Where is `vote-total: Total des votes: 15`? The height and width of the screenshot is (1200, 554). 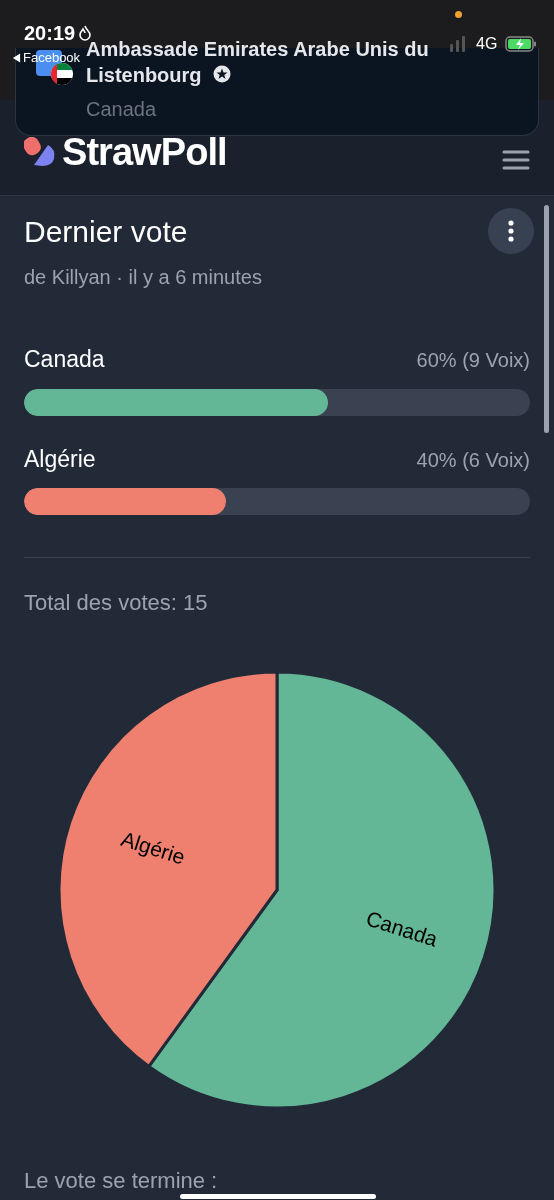
vote-total: Total des votes: 15 is located at coordinates (116, 603).